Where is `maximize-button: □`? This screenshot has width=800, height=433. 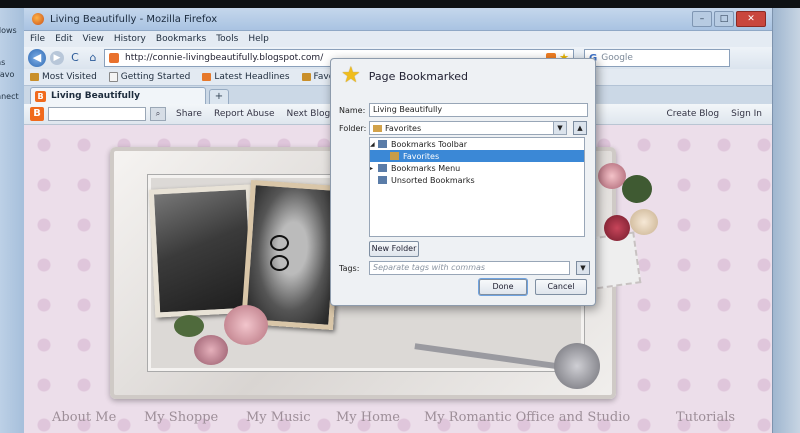
maximize-button: □ is located at coordinates (724, 19).